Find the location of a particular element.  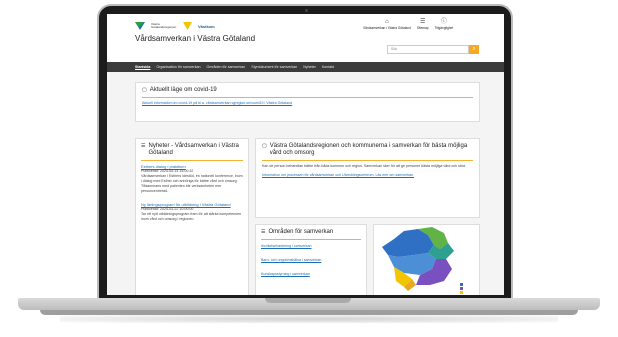

home-icon: ⌂ is located at coordinates (387, 22).